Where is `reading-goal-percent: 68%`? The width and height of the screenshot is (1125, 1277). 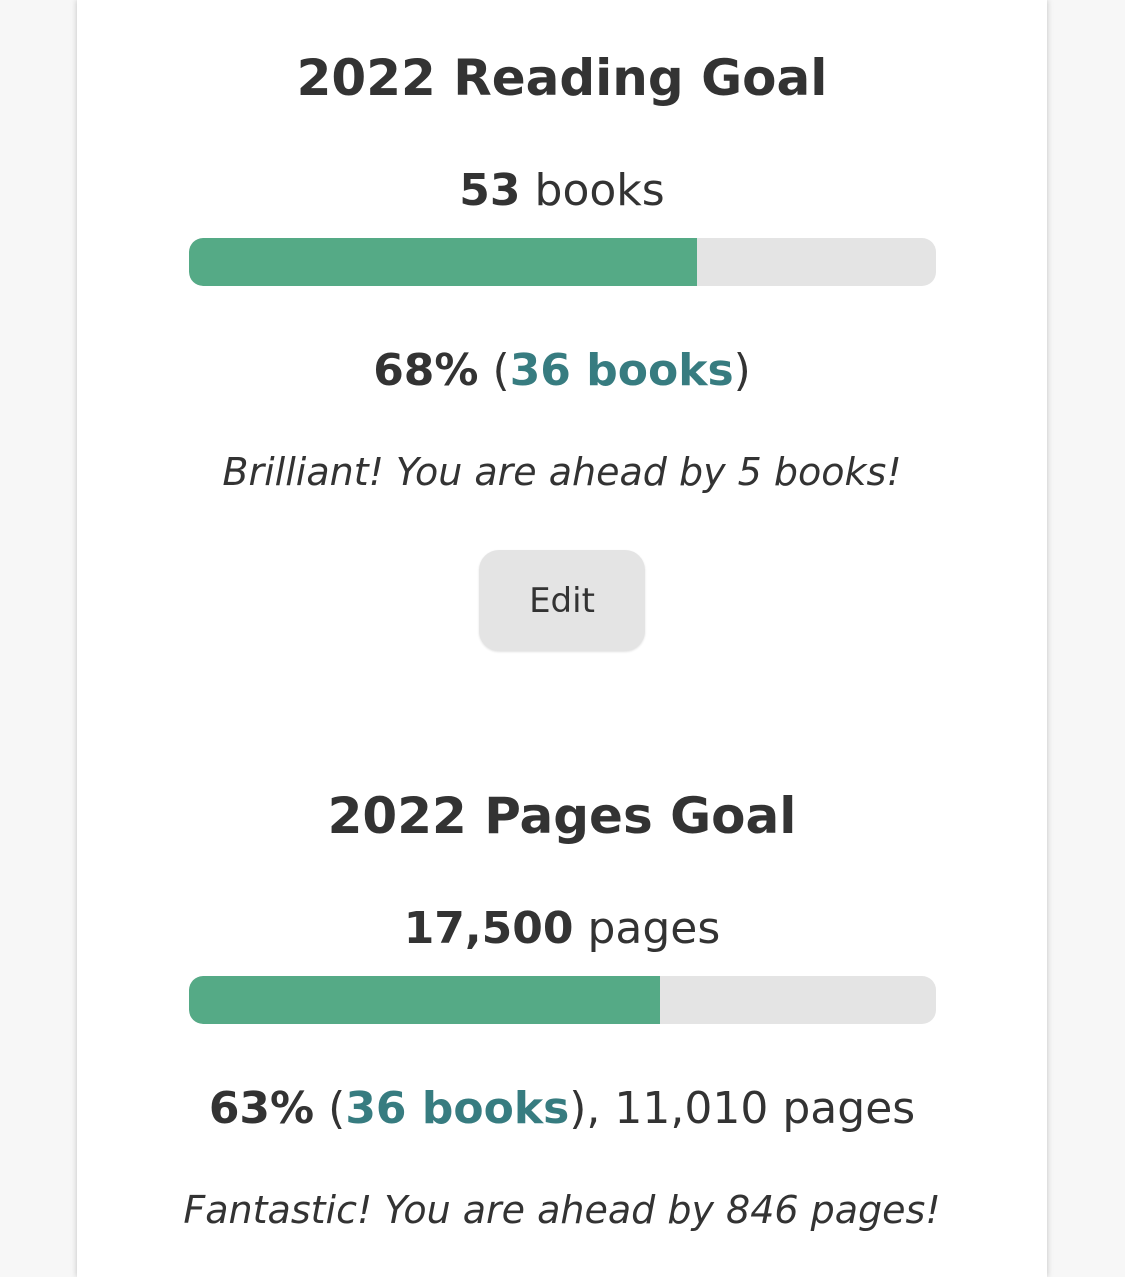 reading-goal-percent: 68% is located at coordinates (426, 370).